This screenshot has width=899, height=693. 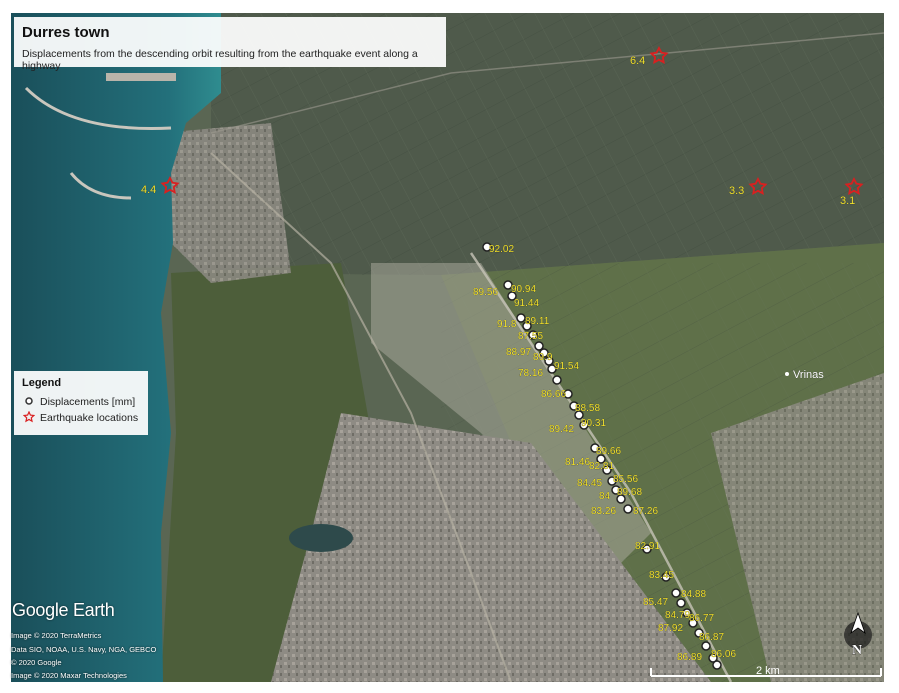 I want to click on displacement-label: 91.54, so click(x=566, y=366).